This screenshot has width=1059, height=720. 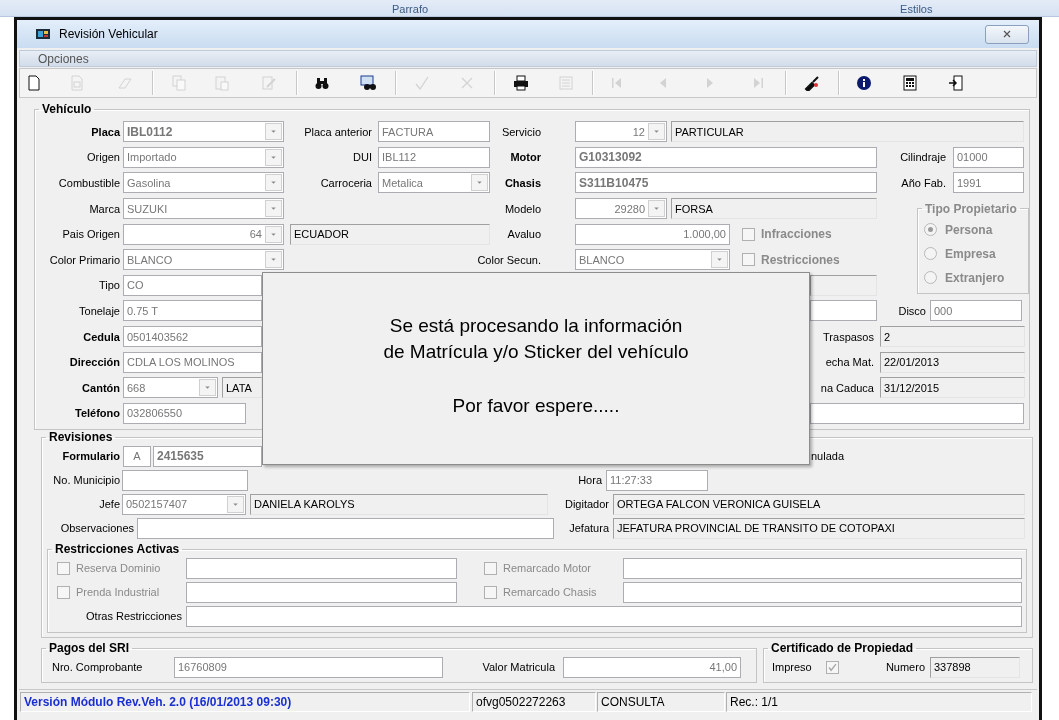 What do you see at coordinates (179, 83) in the screenshot?
I see `copy-icon` at bounding box center [179, 83].